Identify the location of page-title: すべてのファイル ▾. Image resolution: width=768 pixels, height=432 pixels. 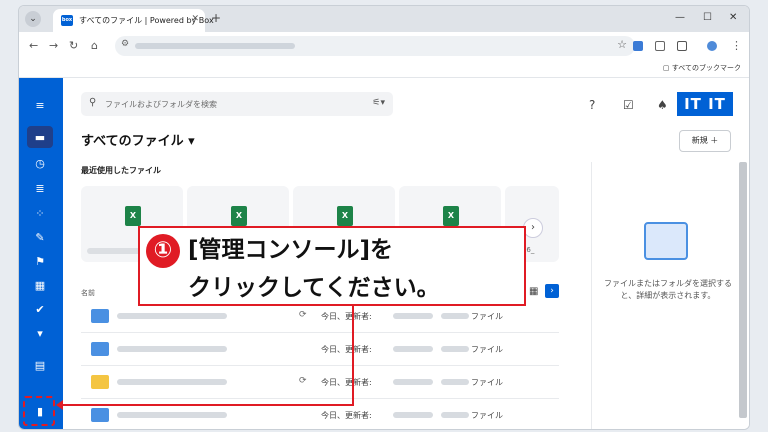
(138, 139).